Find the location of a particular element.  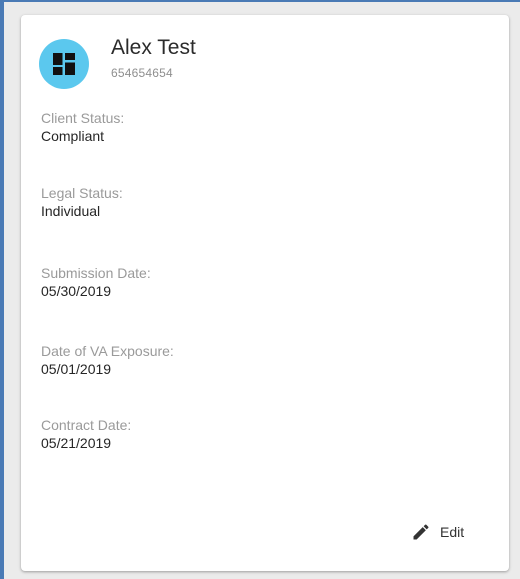

field-va-exposure-date: Date of VA Exposure: 05/01/2019 is located at coordinates (261, 360).